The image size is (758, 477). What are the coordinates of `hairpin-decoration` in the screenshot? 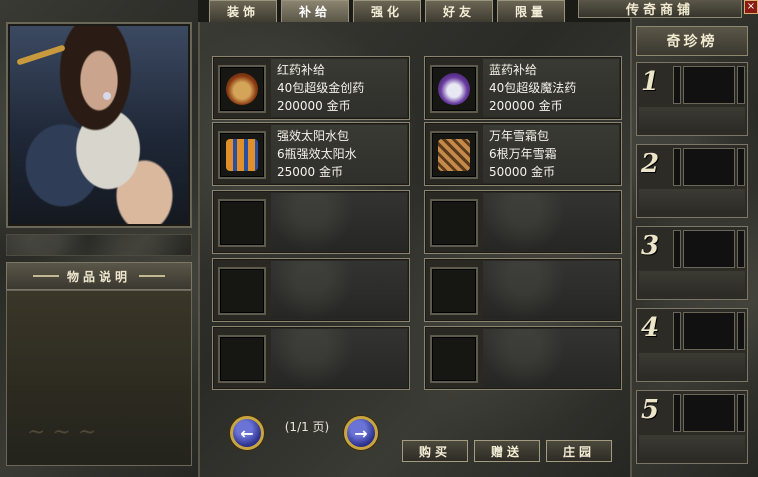 It's located at (41, 55).